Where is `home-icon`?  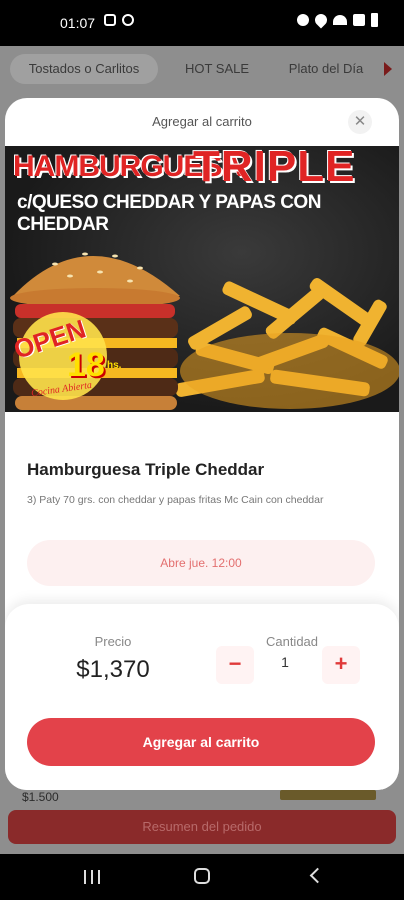 home-icon is located at coordinates (202, 876).